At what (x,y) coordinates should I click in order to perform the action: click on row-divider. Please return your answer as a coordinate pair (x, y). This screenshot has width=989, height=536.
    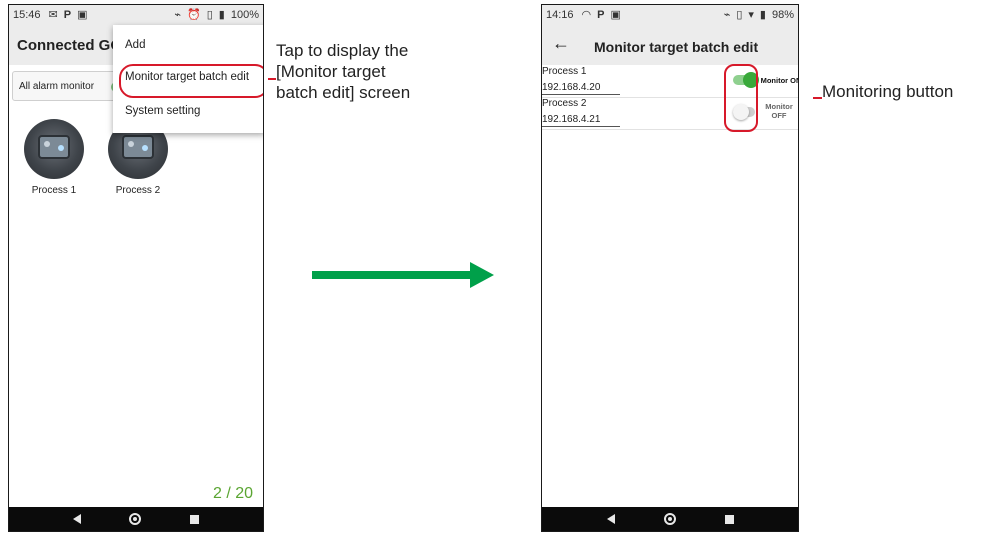
    Looking at the image, I should click on (670, 129).